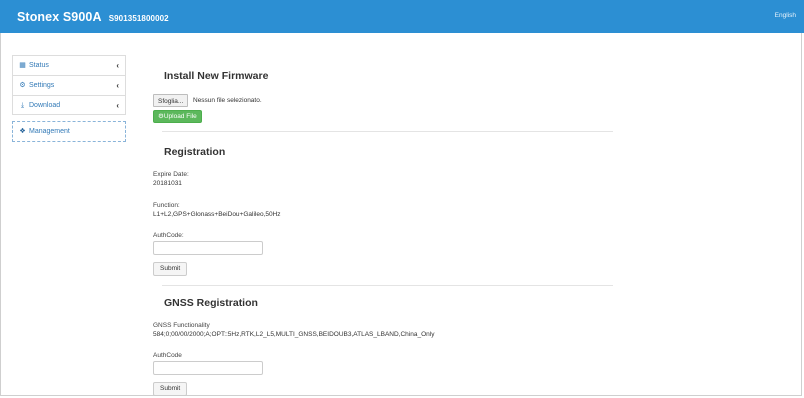 This screenshot has width=804, height=398. What do you see at coordinates (166, 205) in the screenshot?
I see `function-label: Function:` at bounding box center [166, 205].